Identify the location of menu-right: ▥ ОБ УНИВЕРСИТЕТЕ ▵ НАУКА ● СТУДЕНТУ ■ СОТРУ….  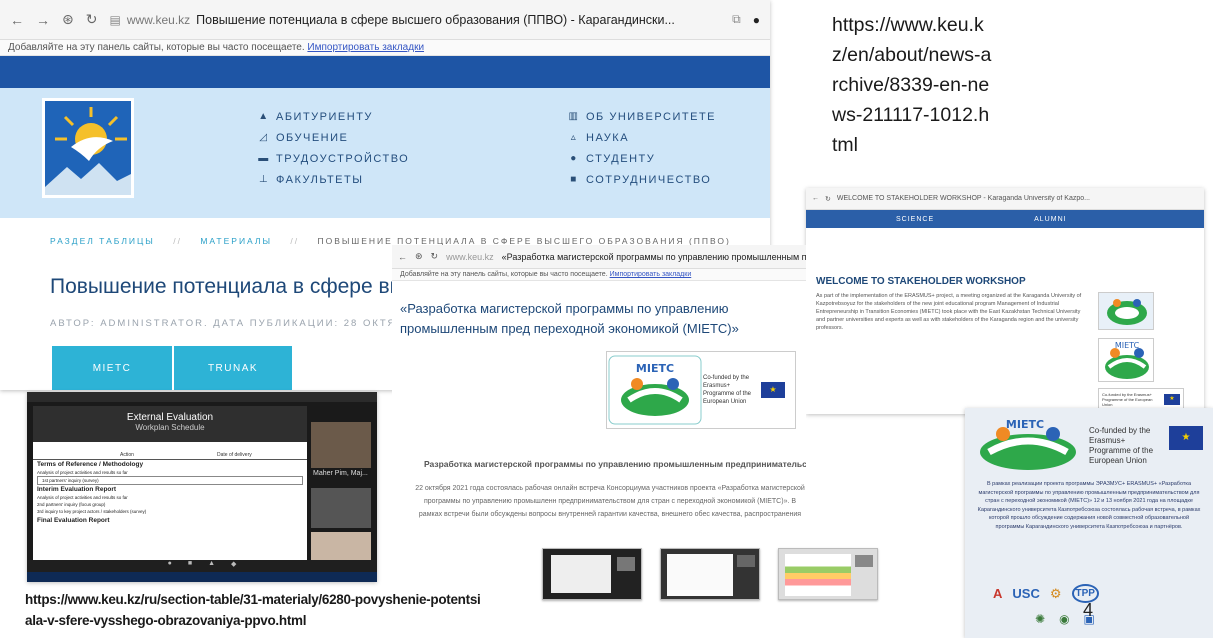
(642, 148).